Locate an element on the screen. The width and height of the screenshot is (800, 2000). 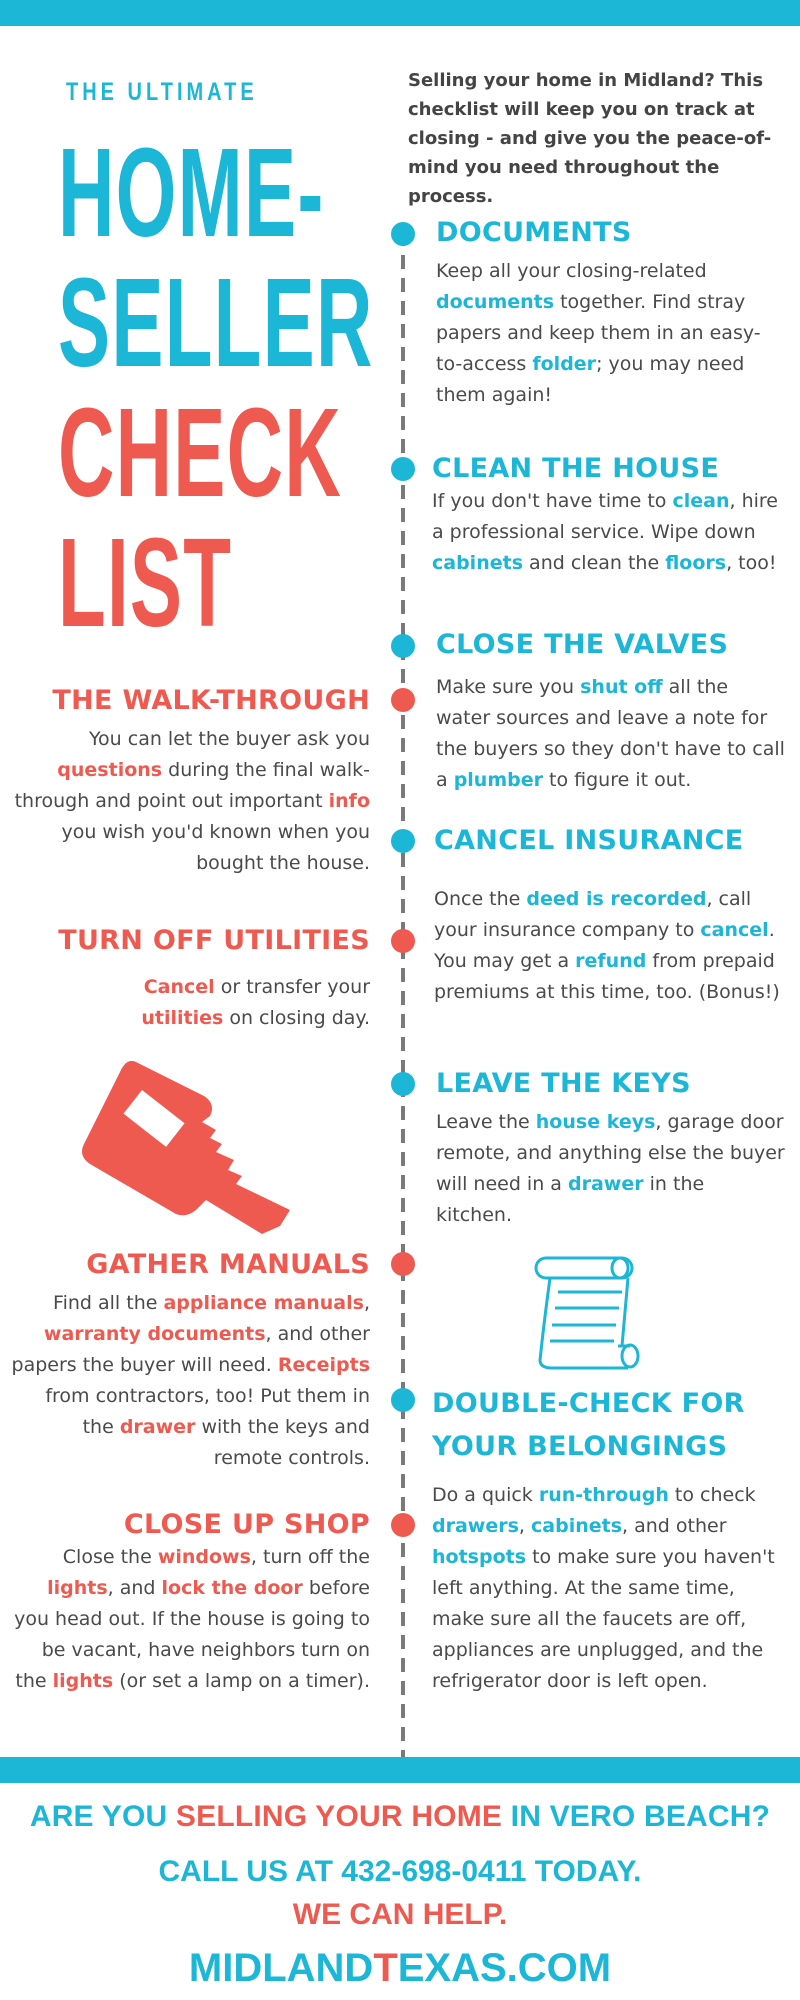
highlight-term: run-through is located at coordinates (603, 1495).